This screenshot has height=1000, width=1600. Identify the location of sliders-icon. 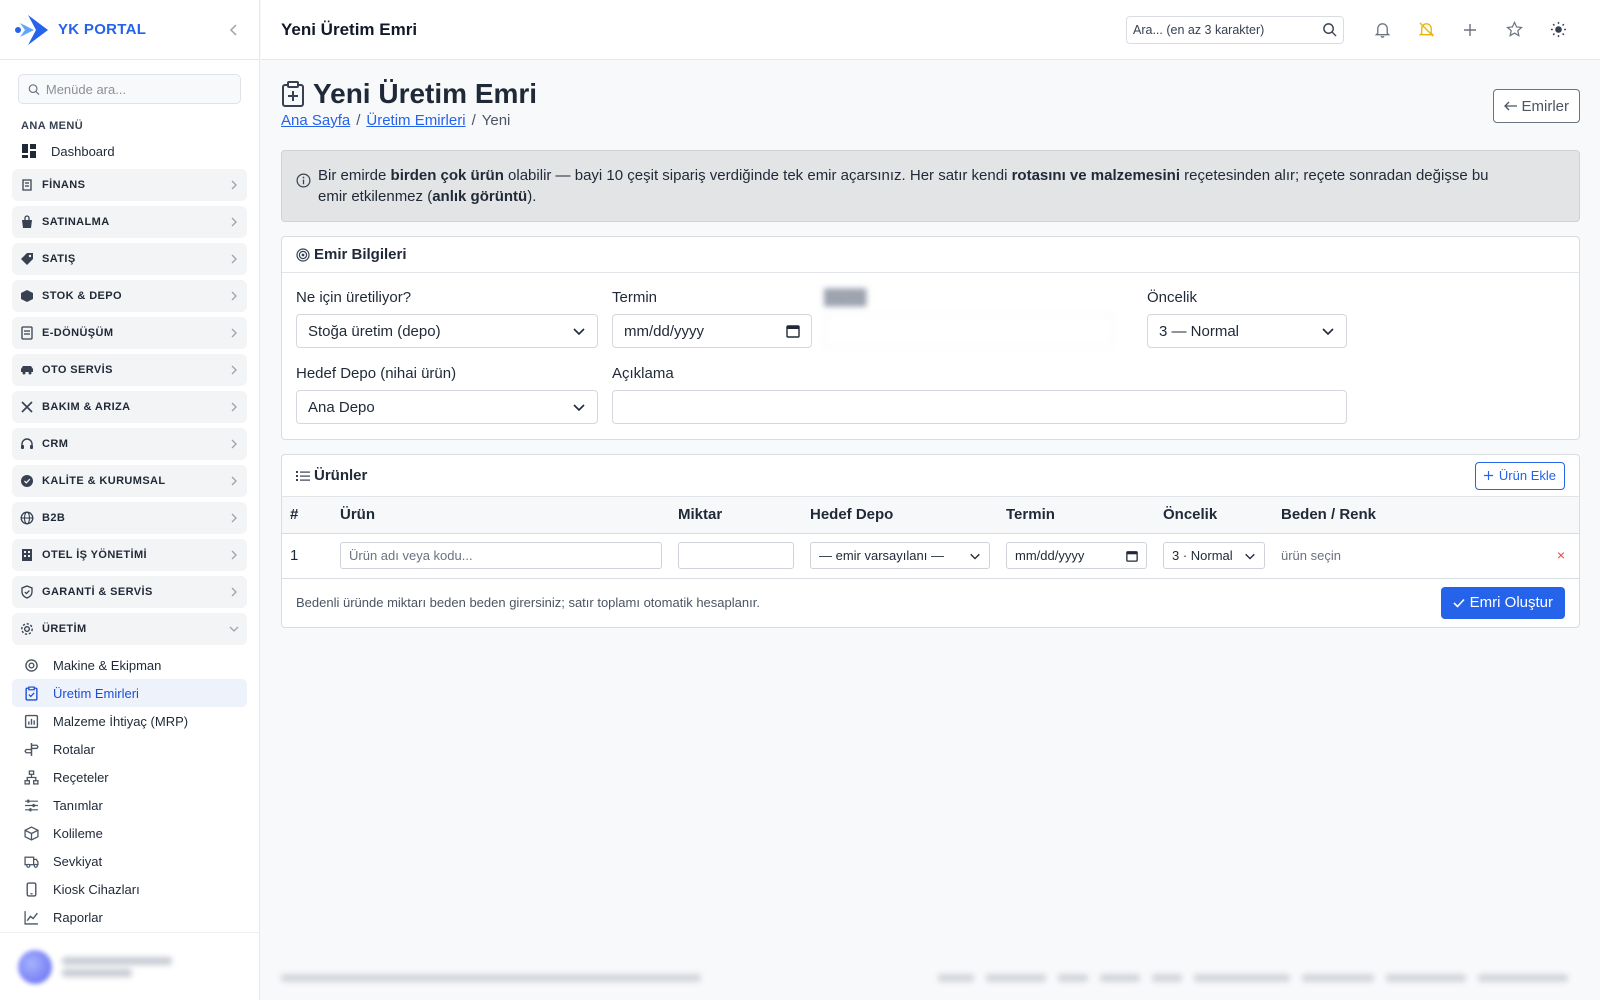
(31, 805).